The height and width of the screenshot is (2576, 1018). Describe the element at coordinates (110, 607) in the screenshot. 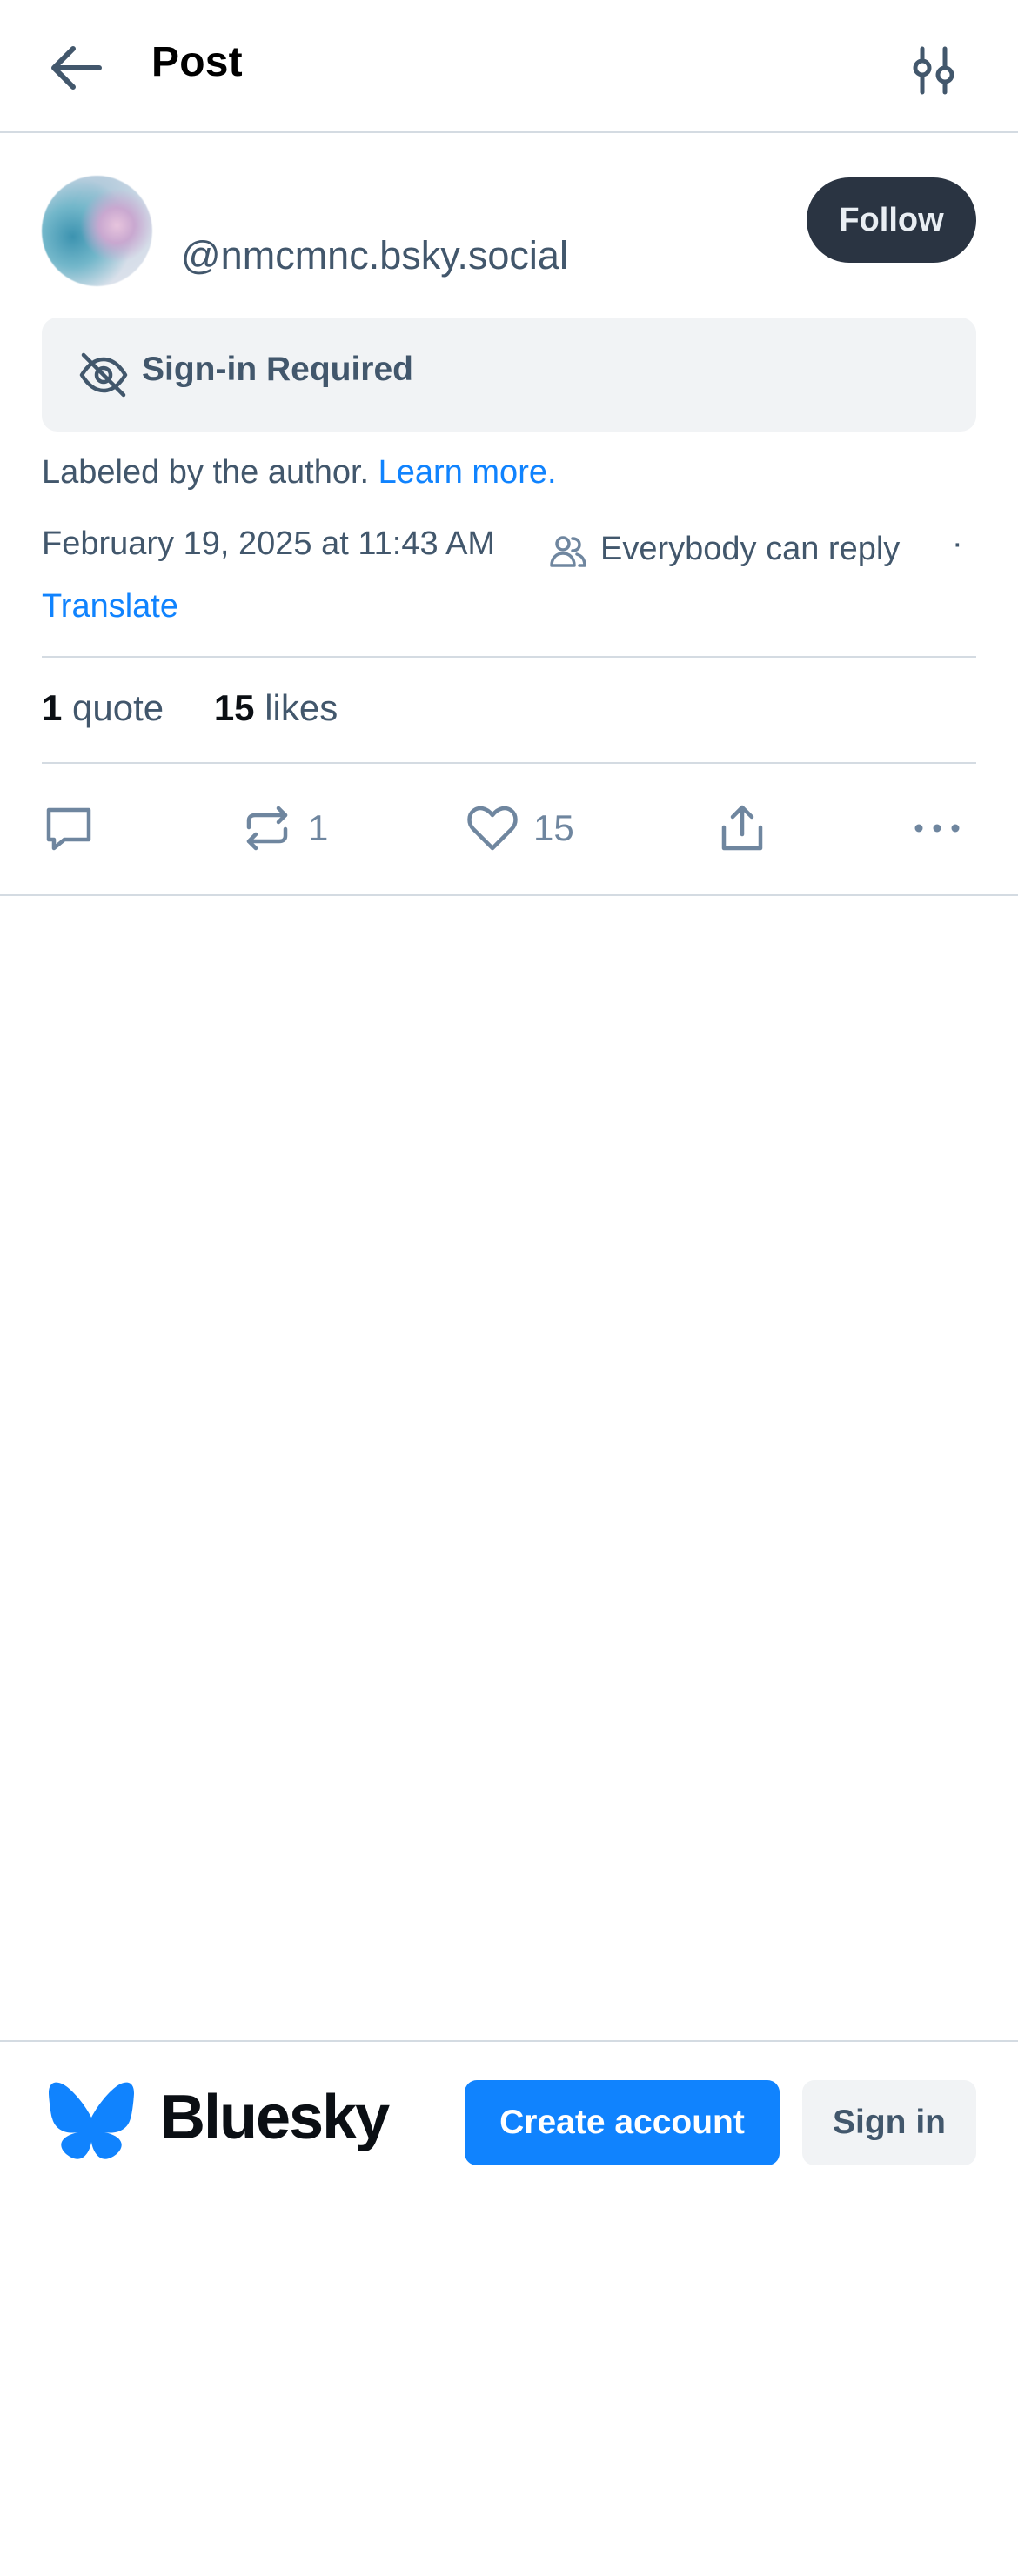

I see `translate-link: Translate` at that location.